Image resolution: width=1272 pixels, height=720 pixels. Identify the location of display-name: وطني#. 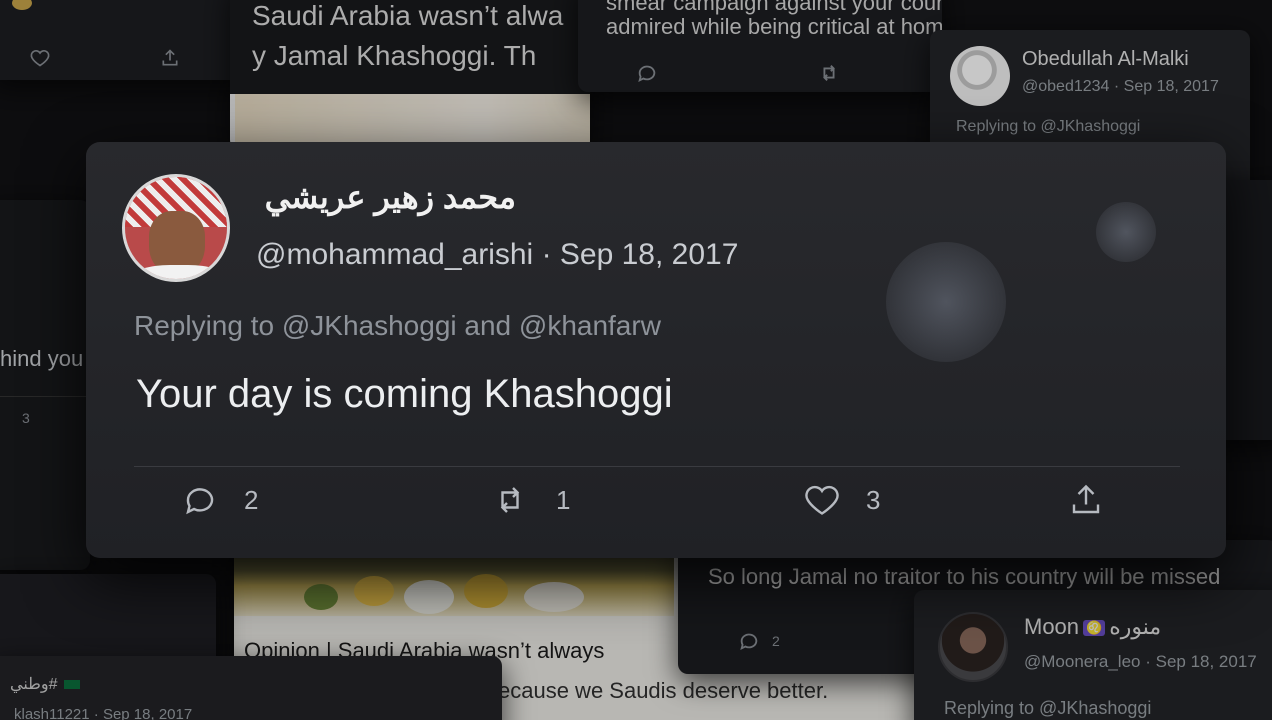
(45, 684).